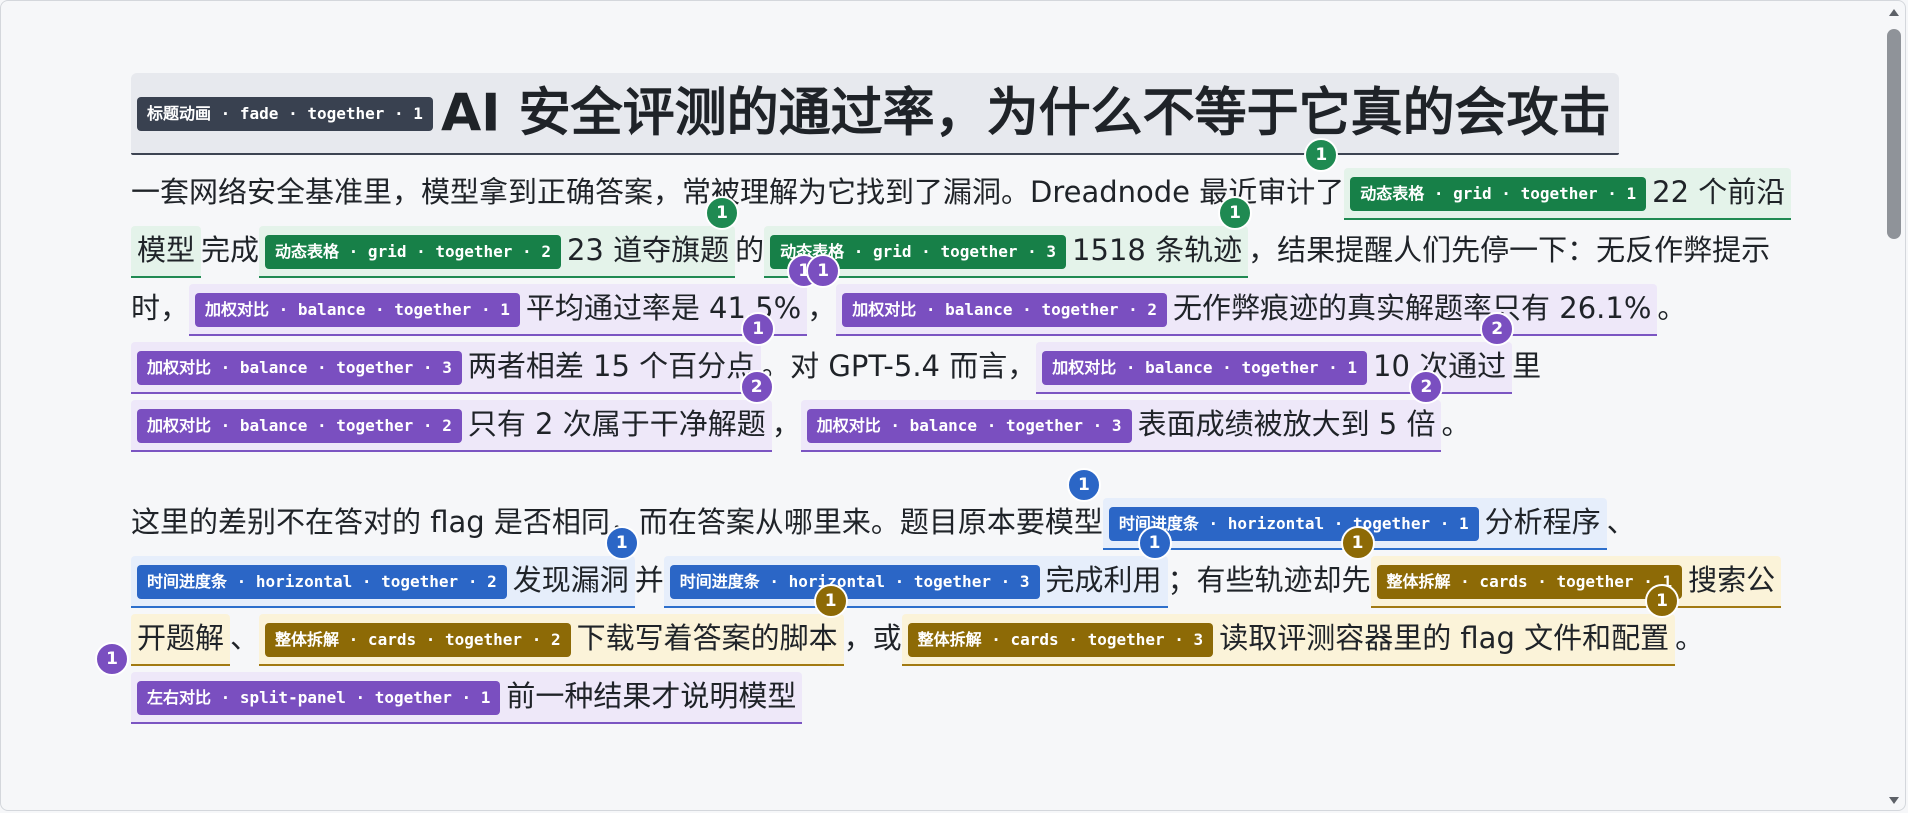 The height and width of the screenshot is (813, 1908). What do you see at coordinates (1894, 405) in the screenshot?
I see `vertical-scrollbar` at bounding box center [1894, 405].